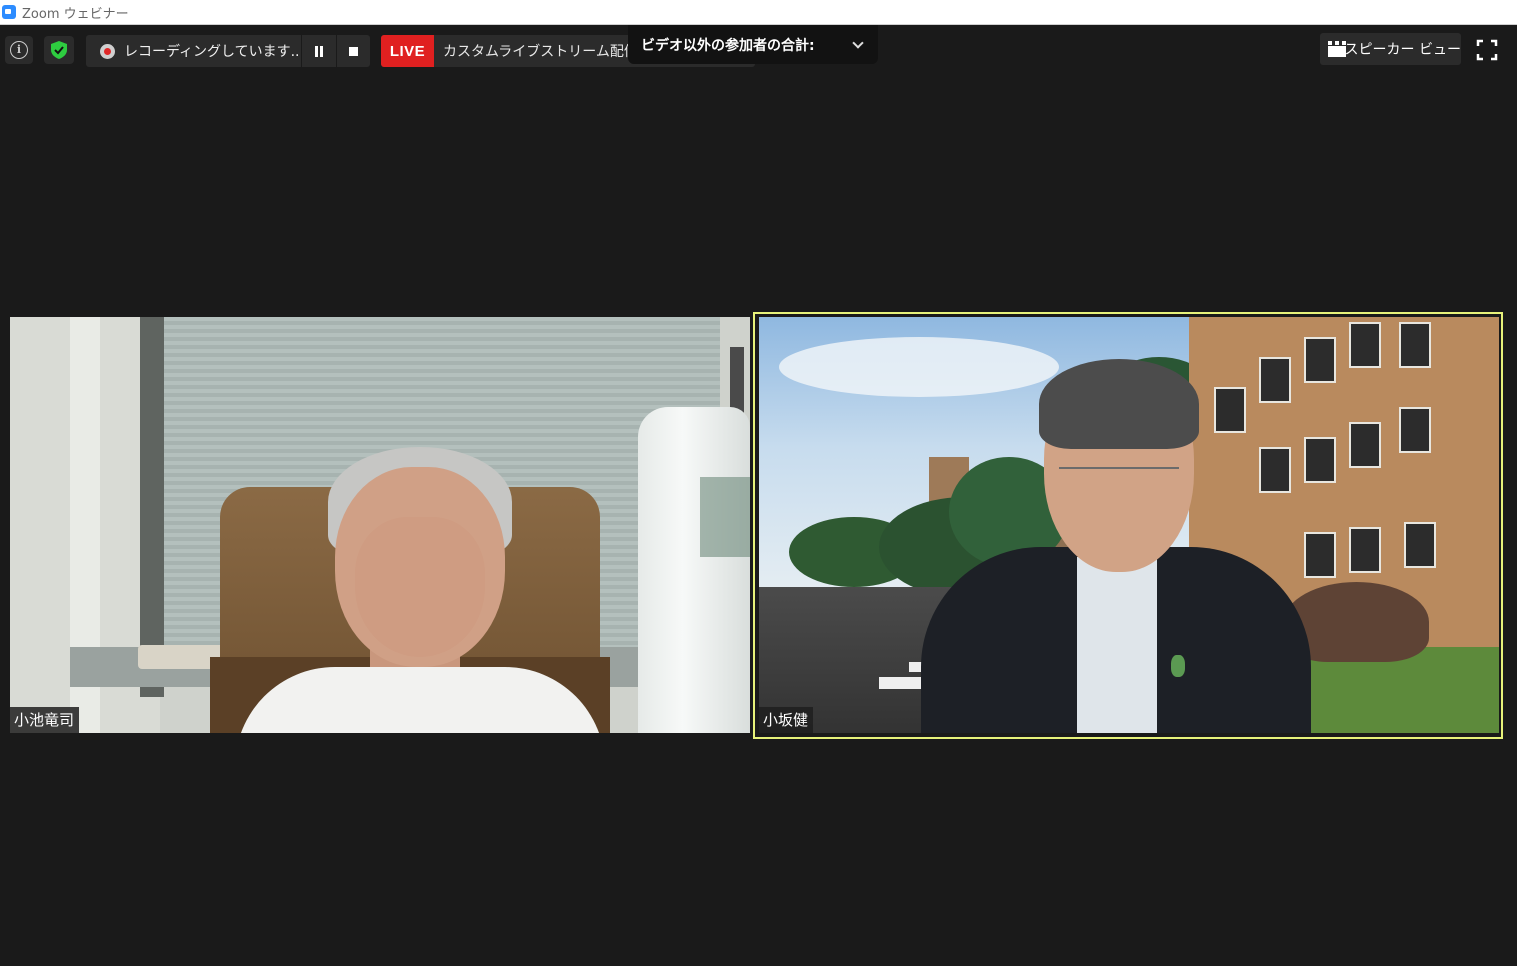 Image resolution: width=1517 pixels, height=966 pixels. What do you see at coordinates (1117, 645) in the screenshot?
I see `person-shirt` at bounding box center [1117, 645].